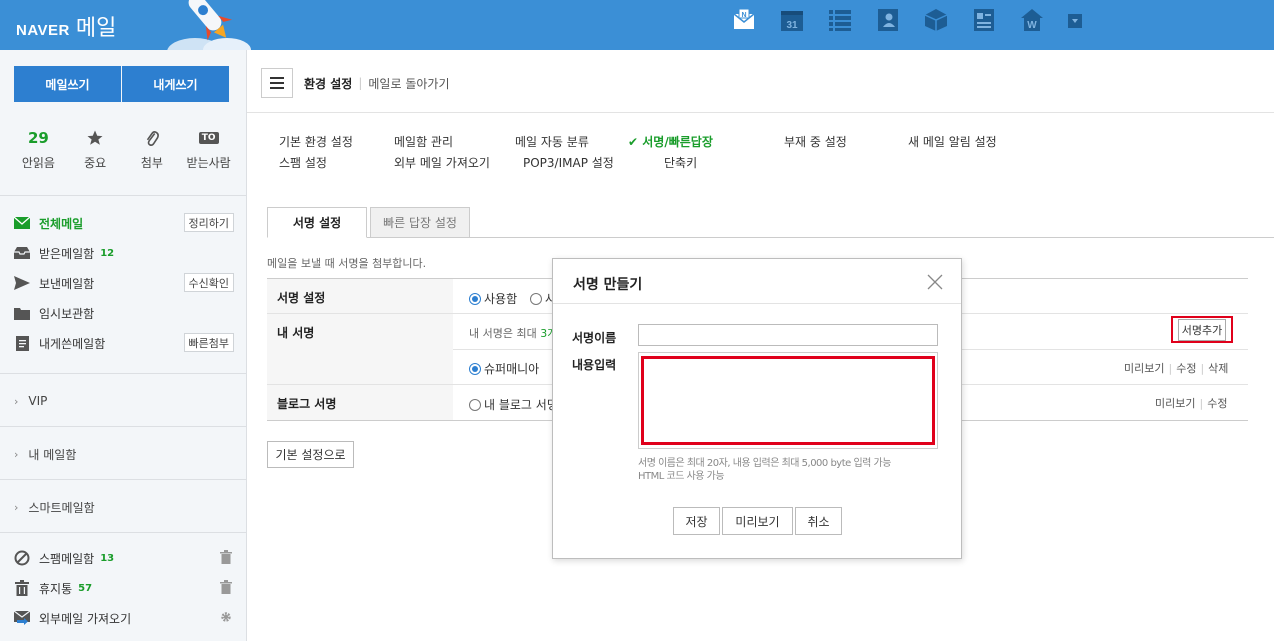 This screenshot has width=1274, height=641. What do you see at coordinates (125, 283) in the screenshot?
I see `folder-sent: 보낸메일함 수신확인` at bounding box center [125, 283].